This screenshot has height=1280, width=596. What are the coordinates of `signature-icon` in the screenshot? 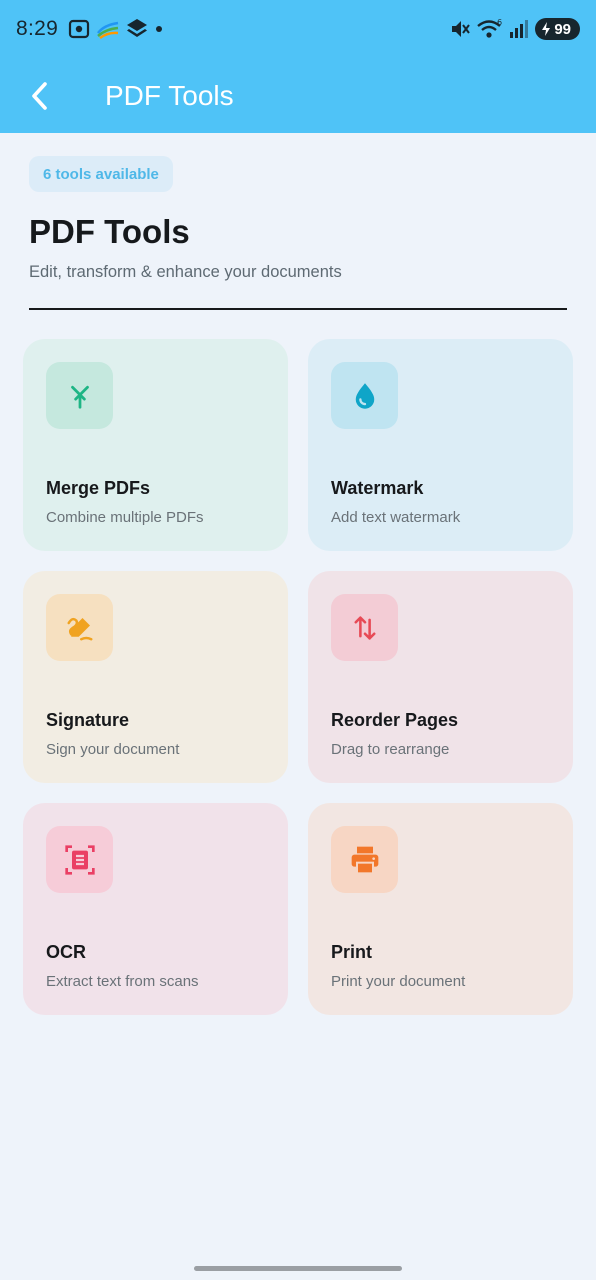 It's located at (79, 628).